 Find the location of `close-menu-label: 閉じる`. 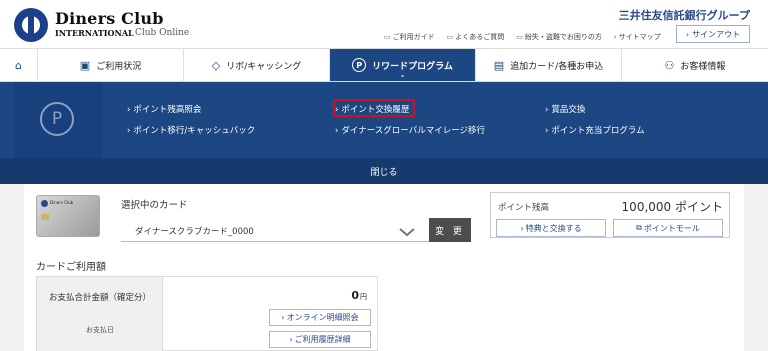

close-menu-label: 閉じる is located at coordinates (384, 172).